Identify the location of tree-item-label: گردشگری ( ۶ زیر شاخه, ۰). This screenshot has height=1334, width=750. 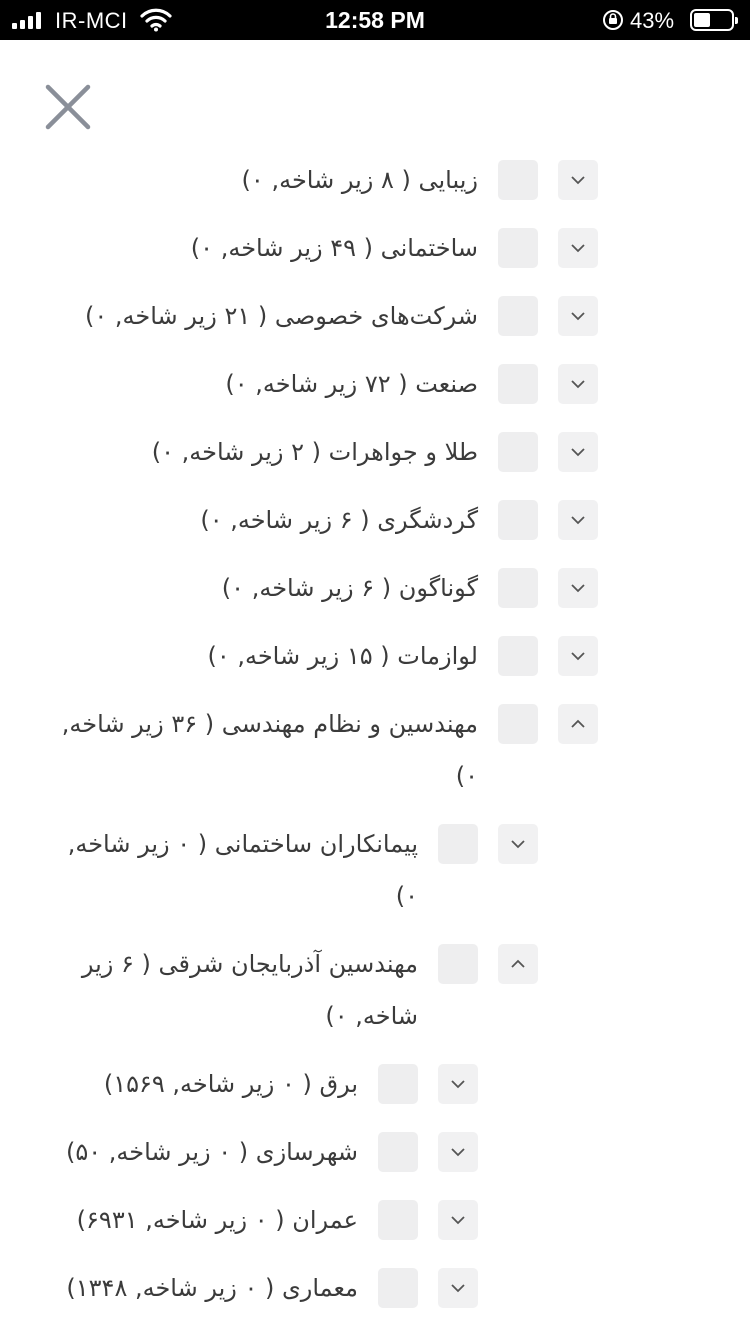
(339, 520).